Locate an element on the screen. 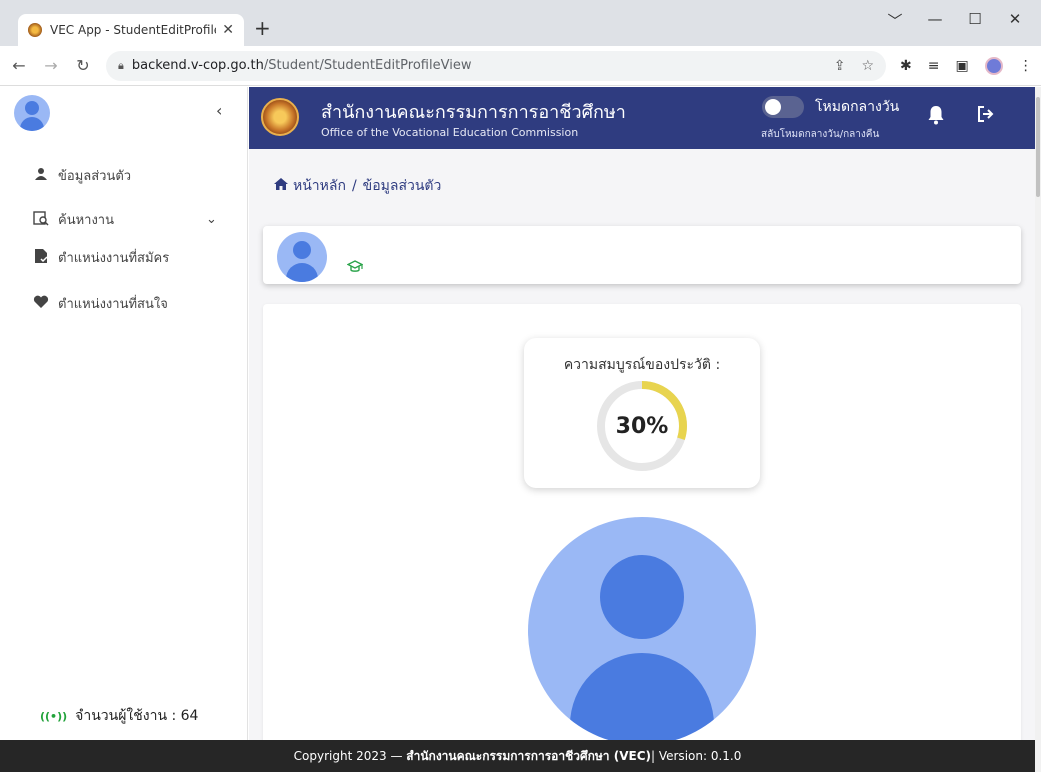  mode-label: โหมดกลางวัน is located at coordinates (857, 107).